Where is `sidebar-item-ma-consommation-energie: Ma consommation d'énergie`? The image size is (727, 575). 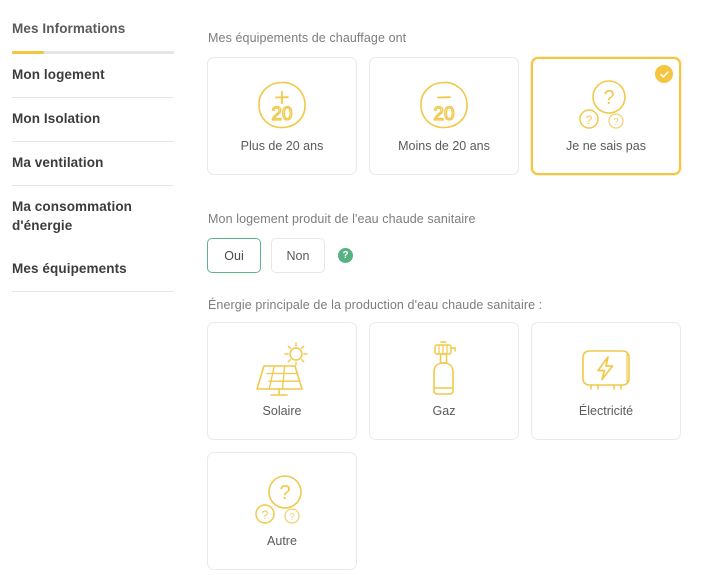
sidebar-item-ma-consommation-energie: Ma consommation d'énergie is located at coordinates (100, 217).